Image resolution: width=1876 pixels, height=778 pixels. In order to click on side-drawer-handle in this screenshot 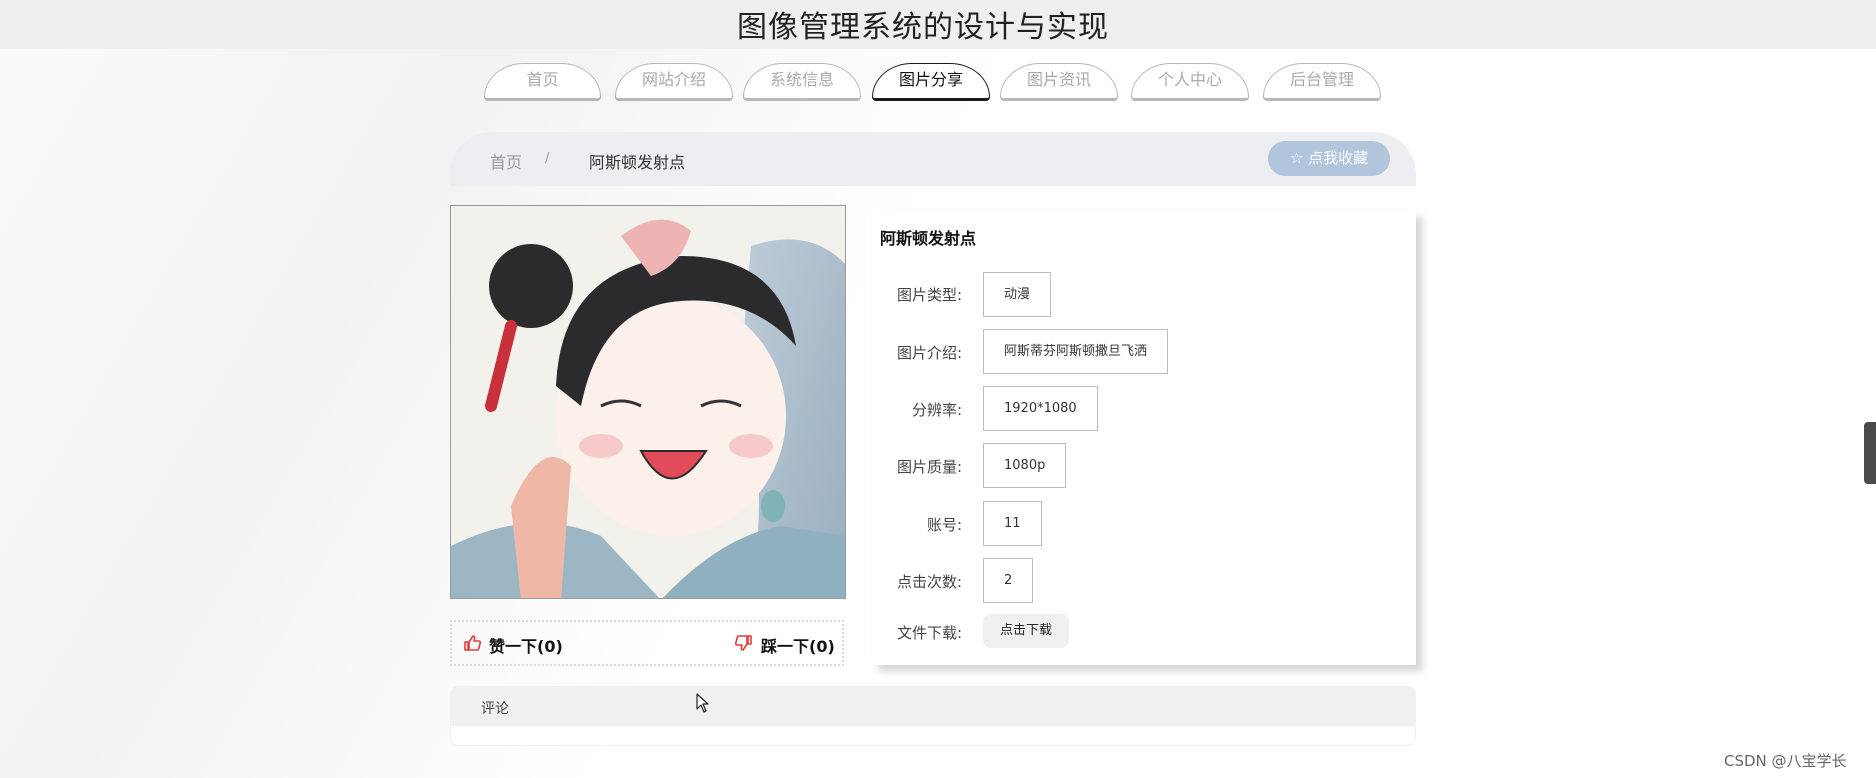, I will do `click(1870, 453)`.